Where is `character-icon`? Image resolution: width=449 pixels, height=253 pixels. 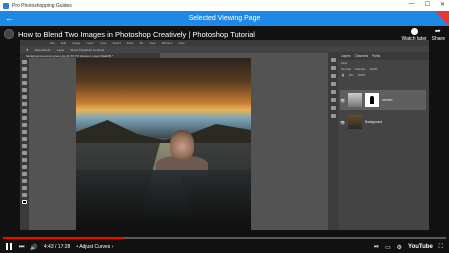 character-icon is located at coordinates (333, 92).